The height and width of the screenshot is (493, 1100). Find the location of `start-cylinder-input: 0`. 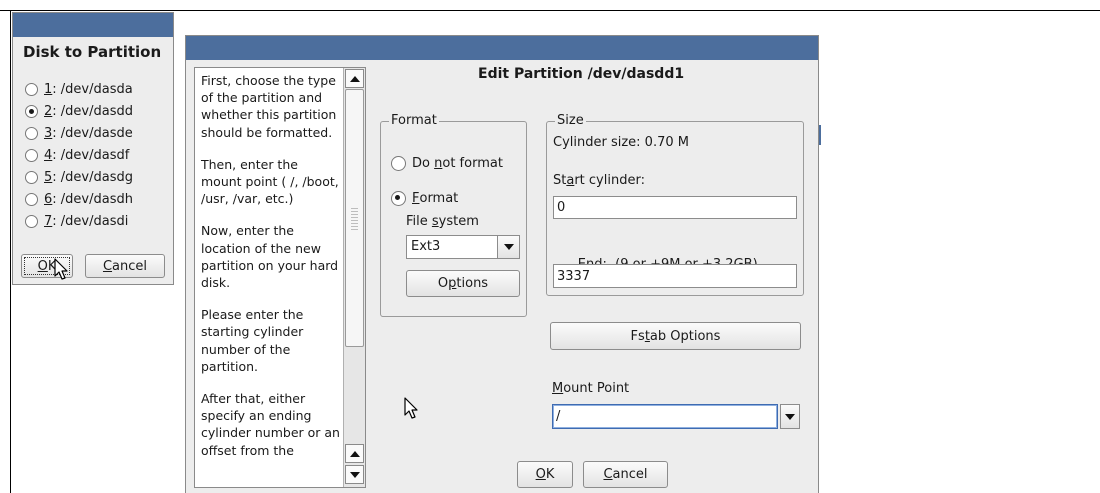

start-cylinder-input: 0 is located at coordinates (675, 207).